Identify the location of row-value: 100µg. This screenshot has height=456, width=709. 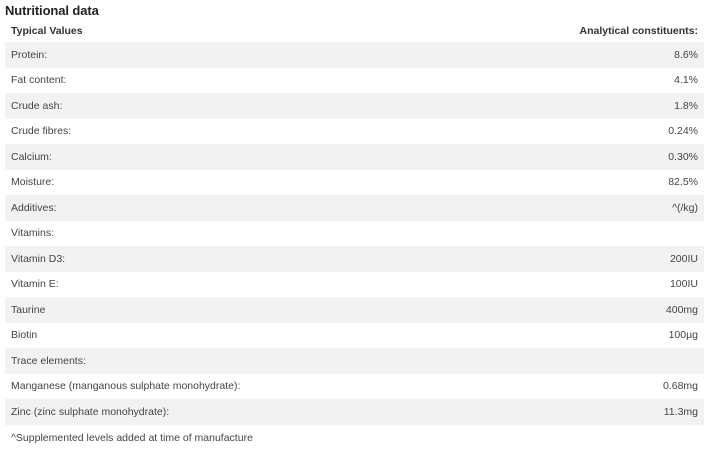
(683, 335).